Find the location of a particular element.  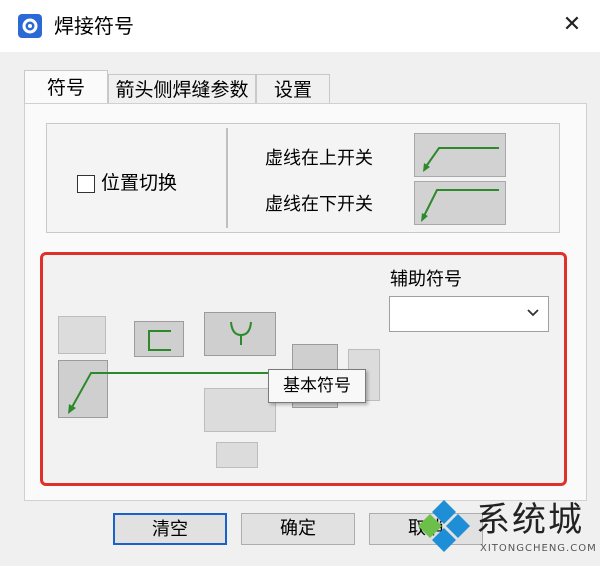

dashed-bottom-button is located at coordinates (460, 203).